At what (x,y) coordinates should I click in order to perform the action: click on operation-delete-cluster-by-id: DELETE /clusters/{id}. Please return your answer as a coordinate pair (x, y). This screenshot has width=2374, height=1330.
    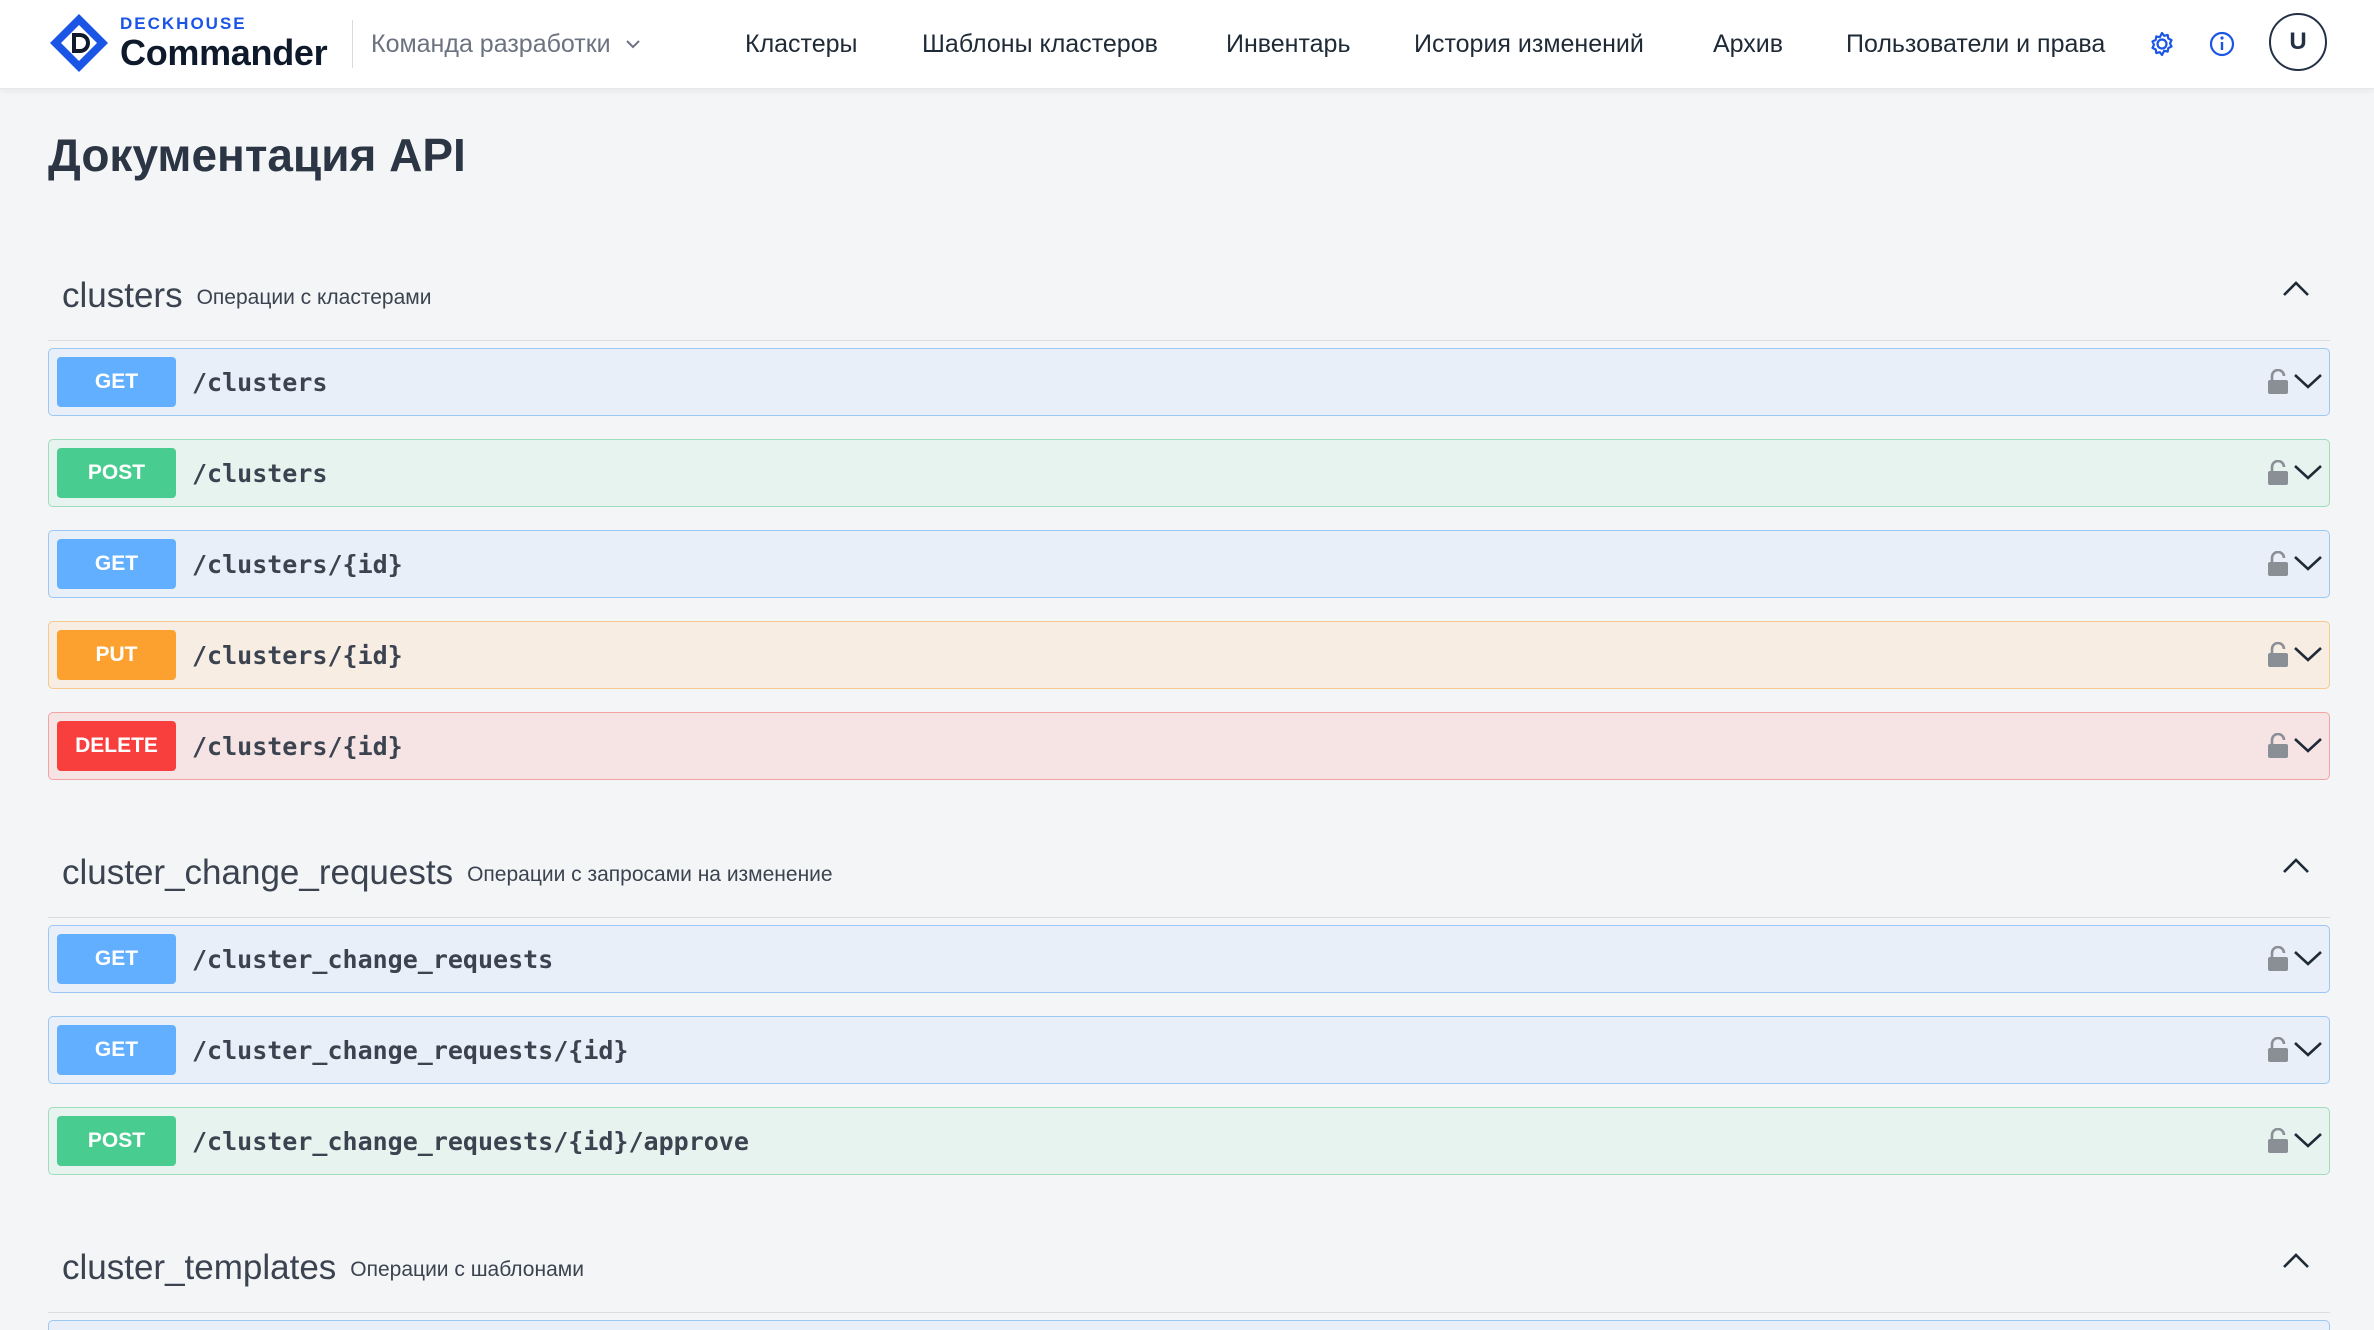
    Looking at the image, I should click on (1189, 746).